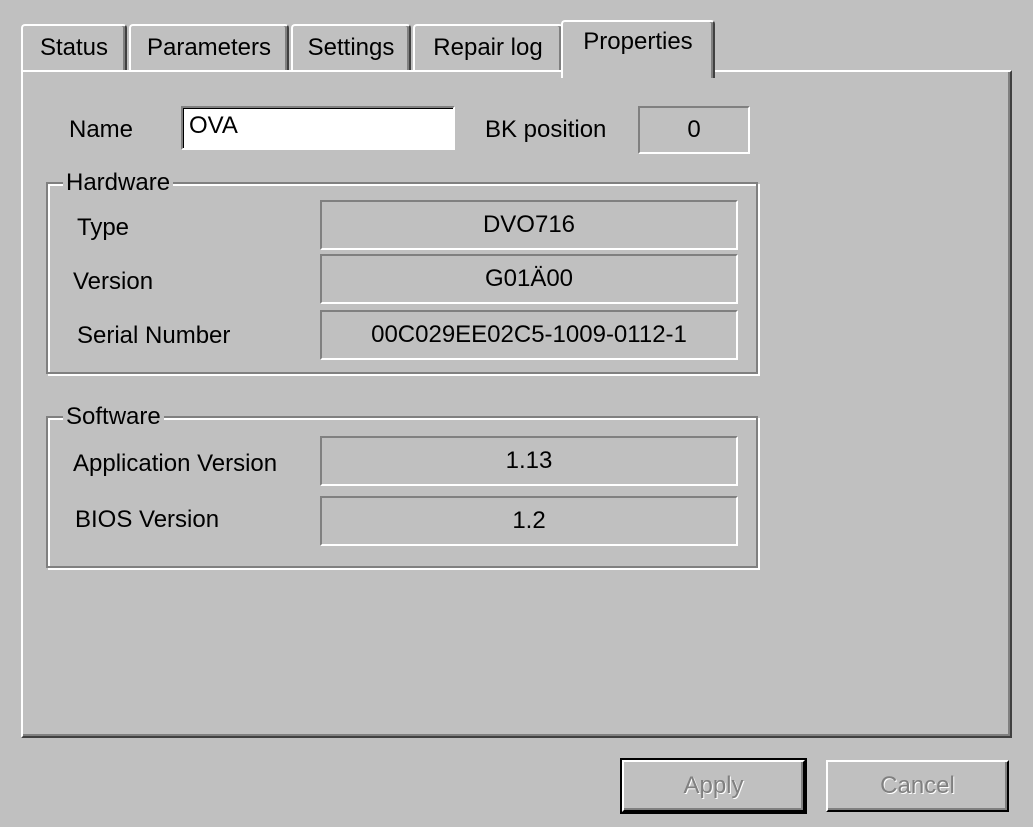  I want to click on application-version-value: 1.13, so click(529, 461).